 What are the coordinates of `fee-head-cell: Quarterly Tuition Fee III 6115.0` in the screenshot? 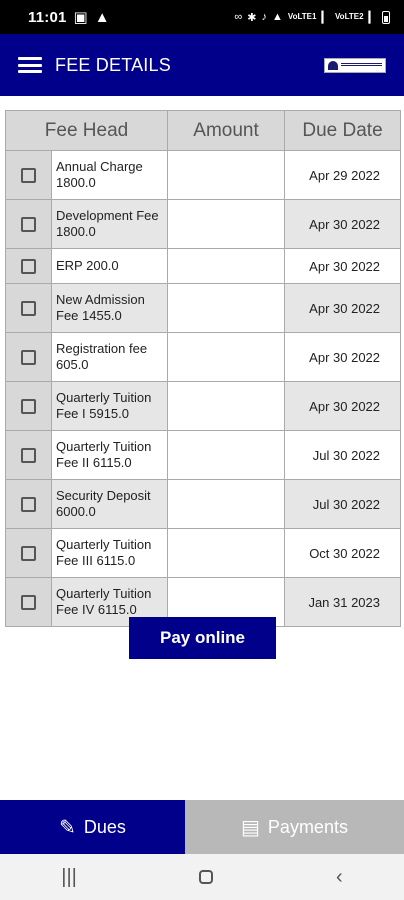 It's located at (109, 553).